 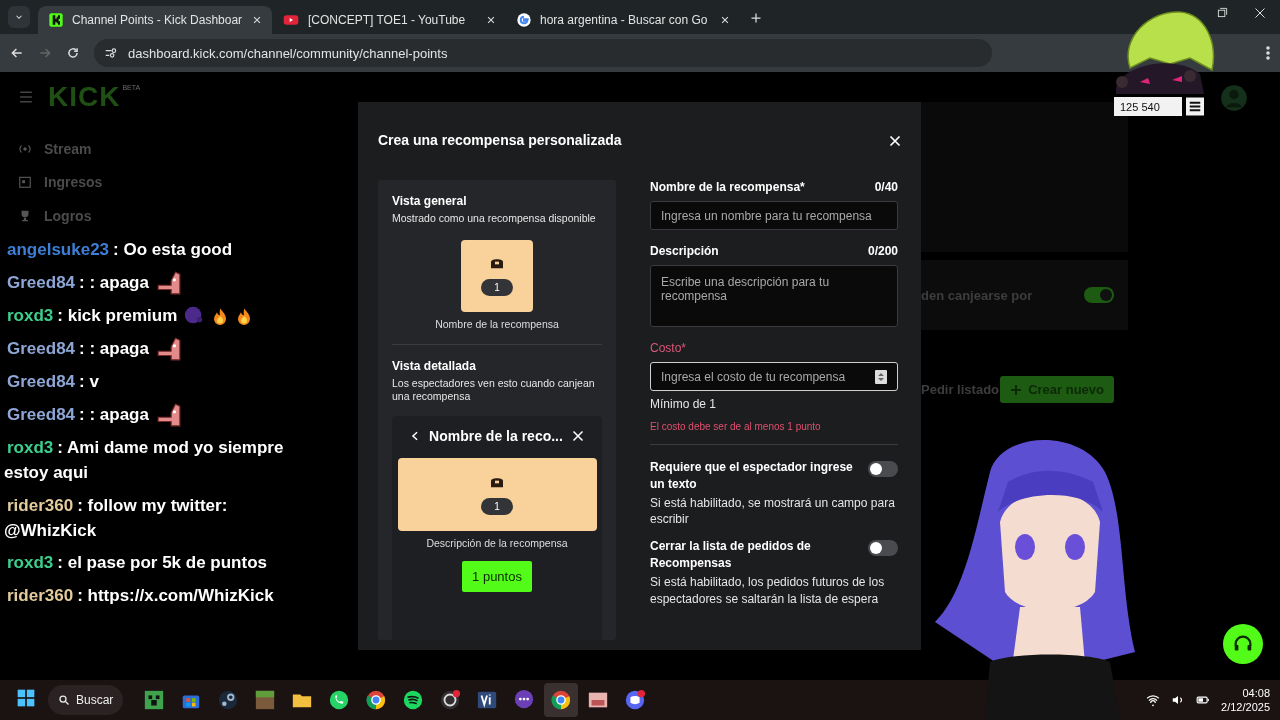 I want to click on clock-time: 04:08, so click(x=1256, y=693).